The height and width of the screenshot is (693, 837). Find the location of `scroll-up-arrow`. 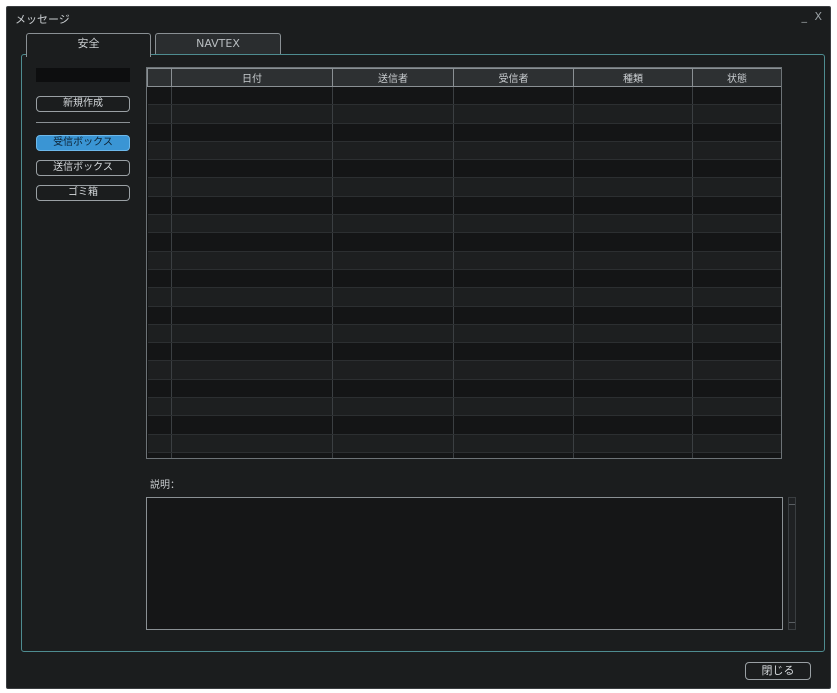

scroll-up-arrow is located at coordinates (792, 501).